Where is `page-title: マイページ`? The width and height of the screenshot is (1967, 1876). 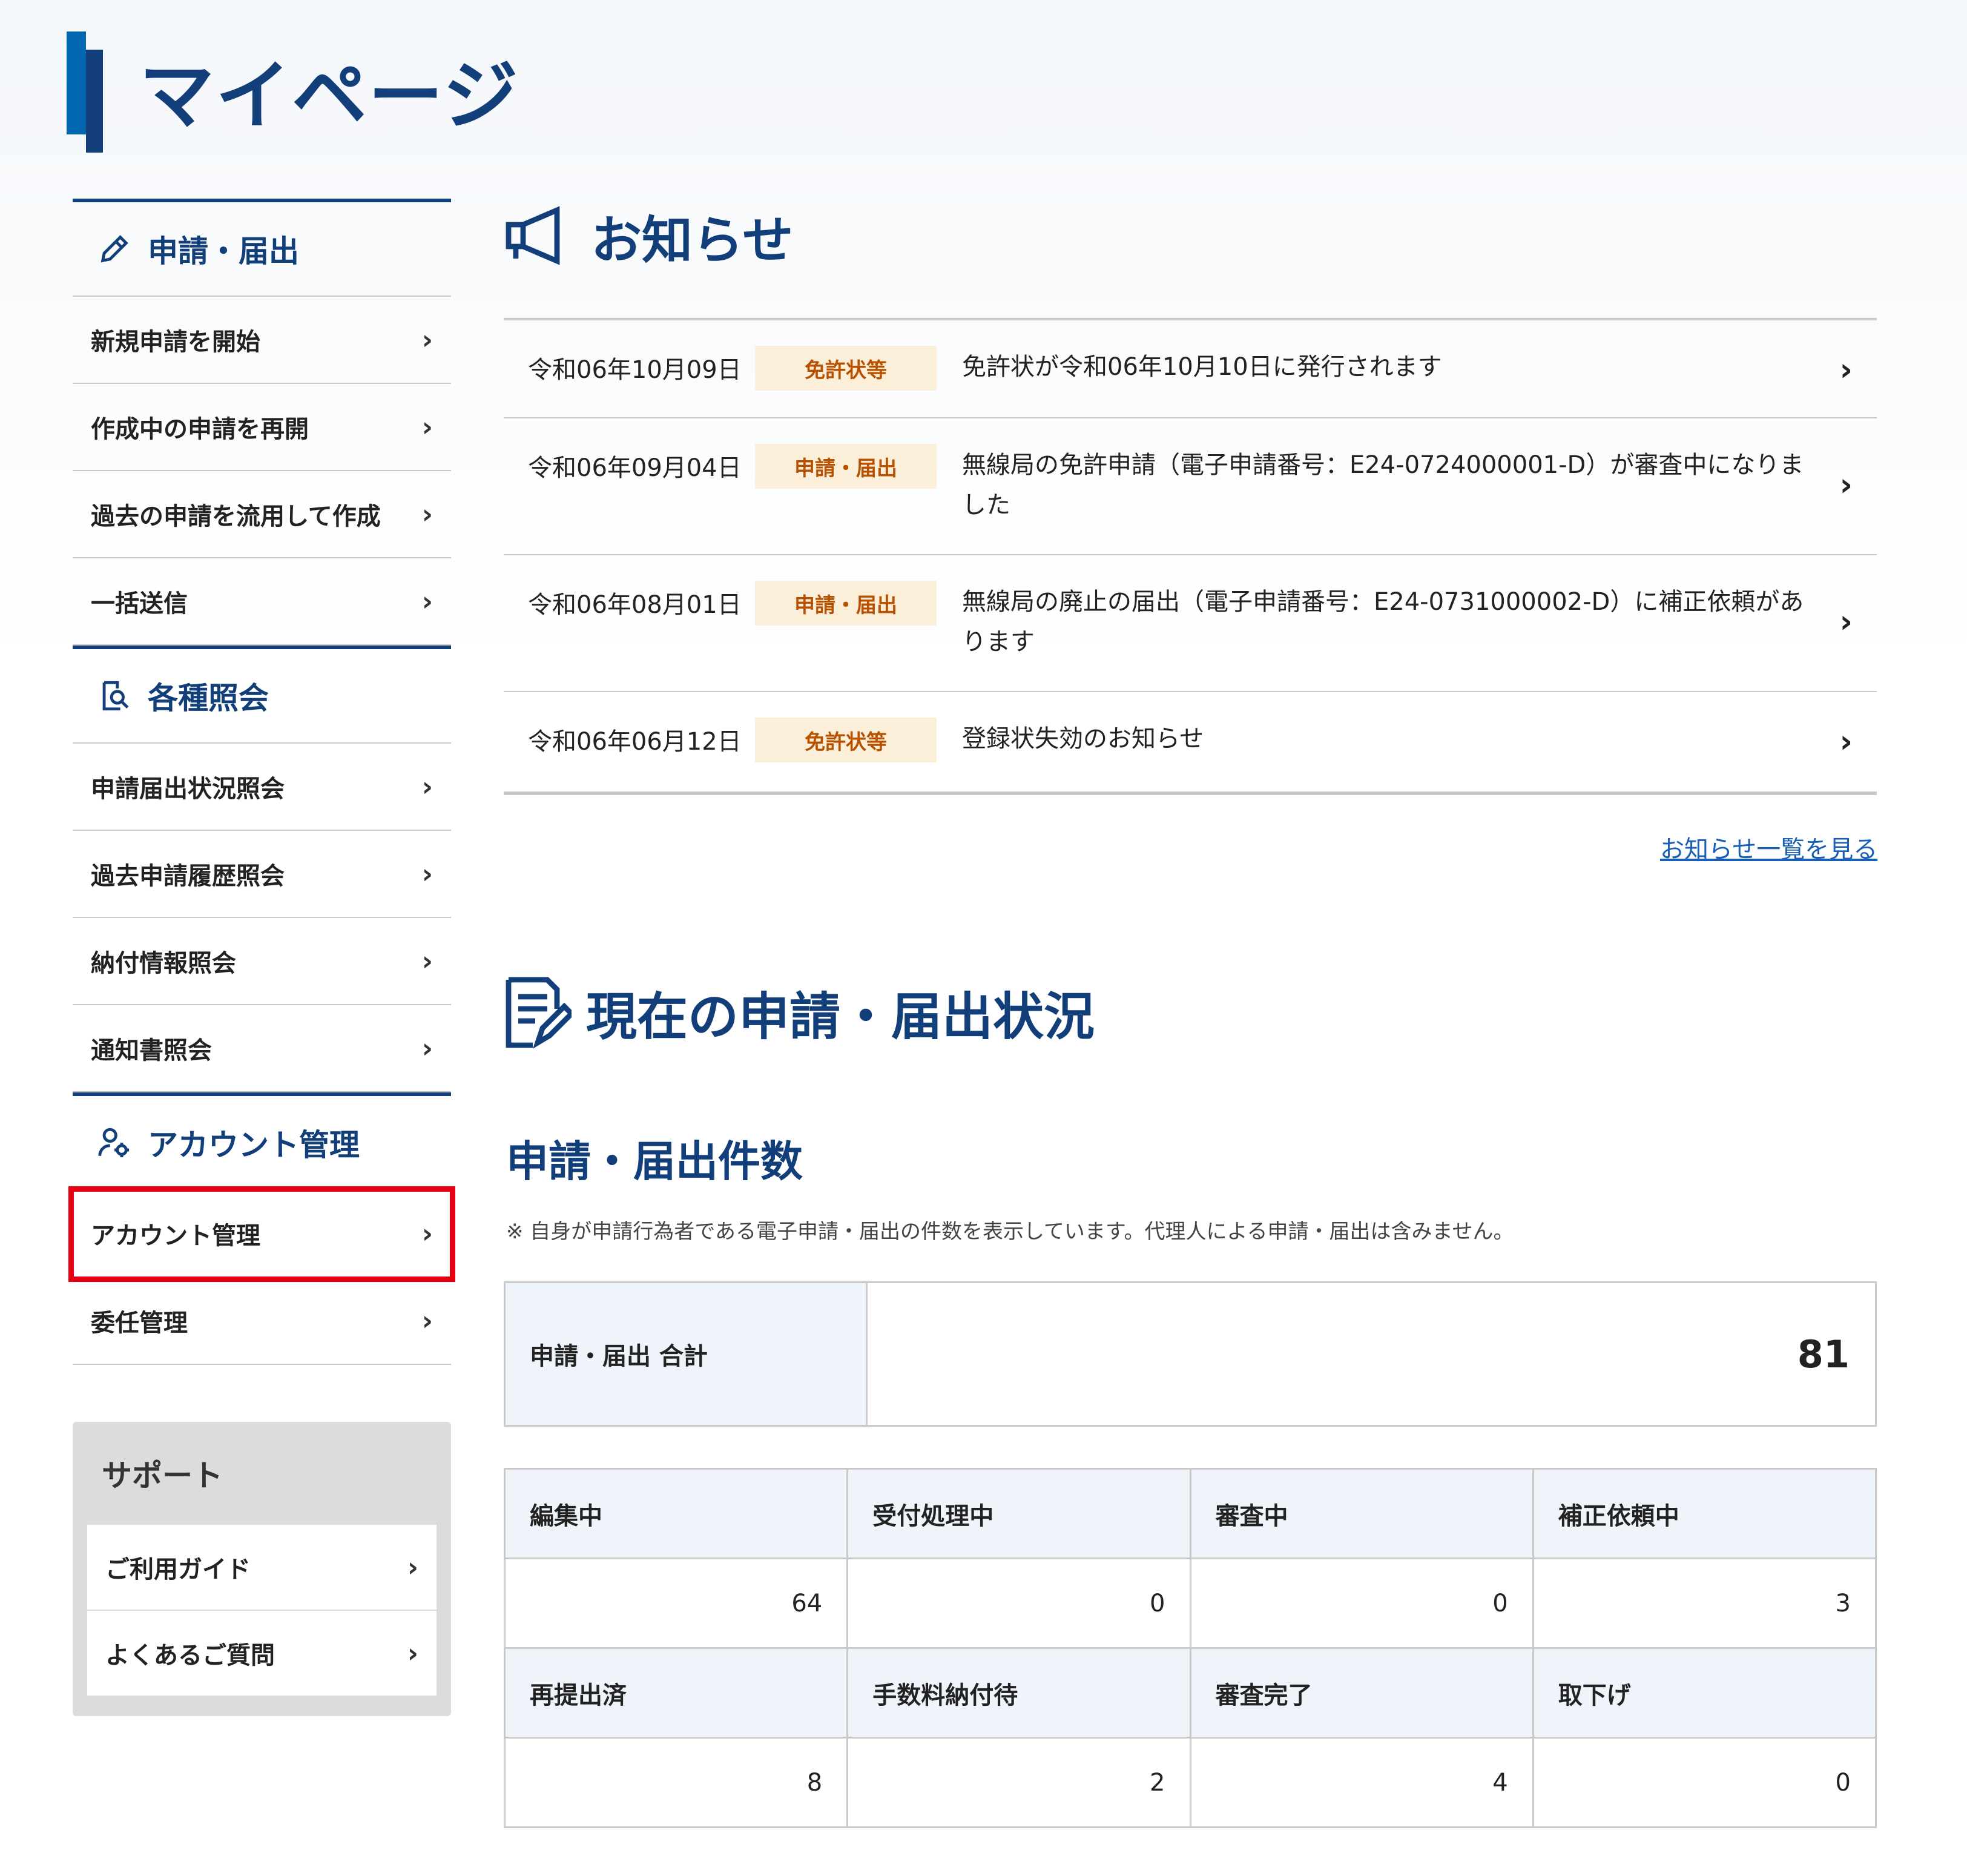 page-title: マイページ is located at coordinates (329, 96).